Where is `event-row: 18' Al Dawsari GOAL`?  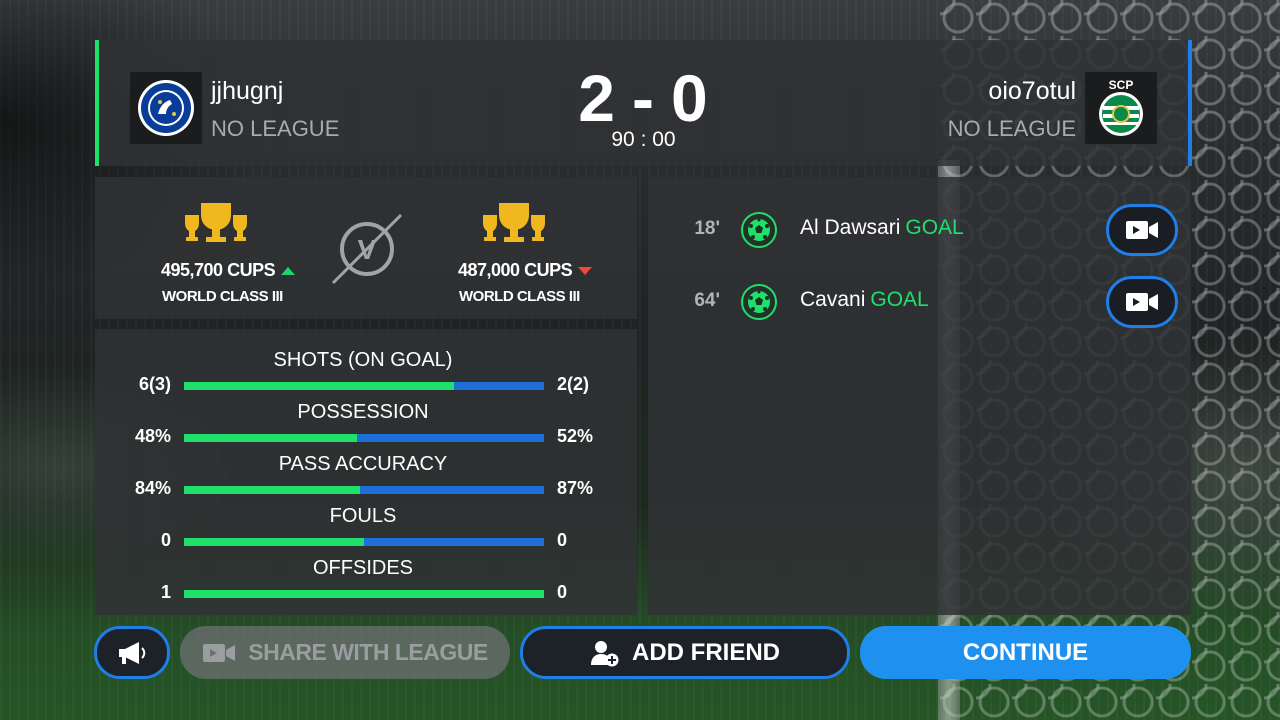 event-row: 18' Al Dawsari GOAL is located at coordinates (919, 230).